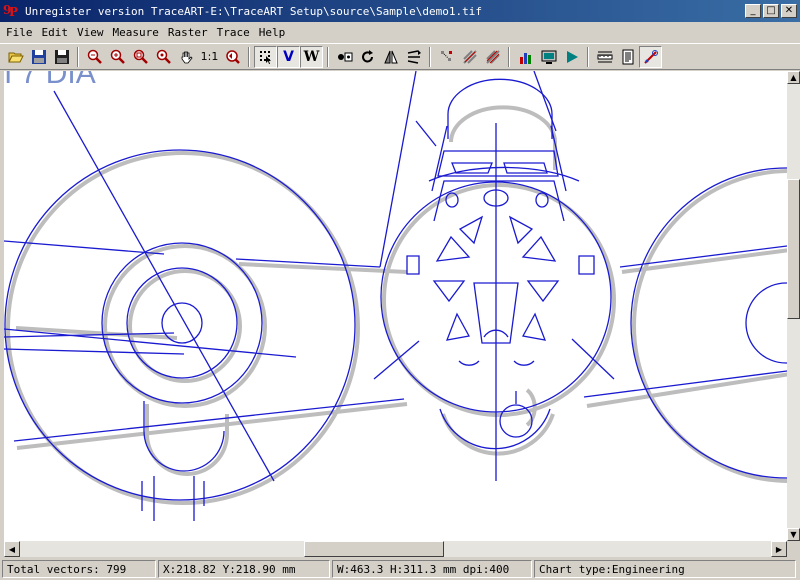  I want to click on vertical-scrollbar: ▲ ▼, so click(793, 306).